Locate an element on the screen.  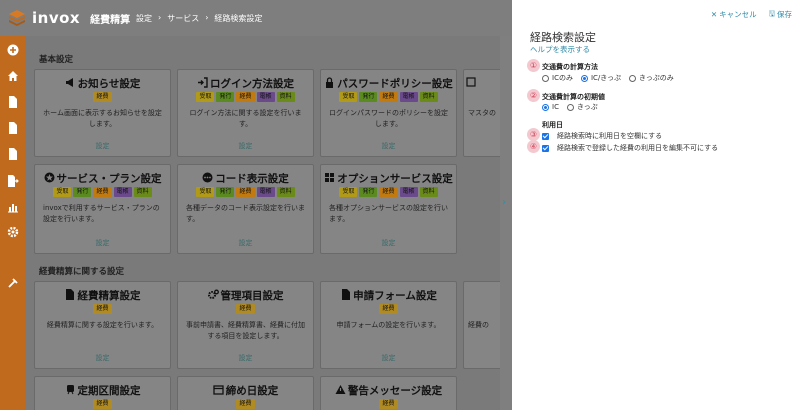
chart-icon is located at coordinates (12, 206).